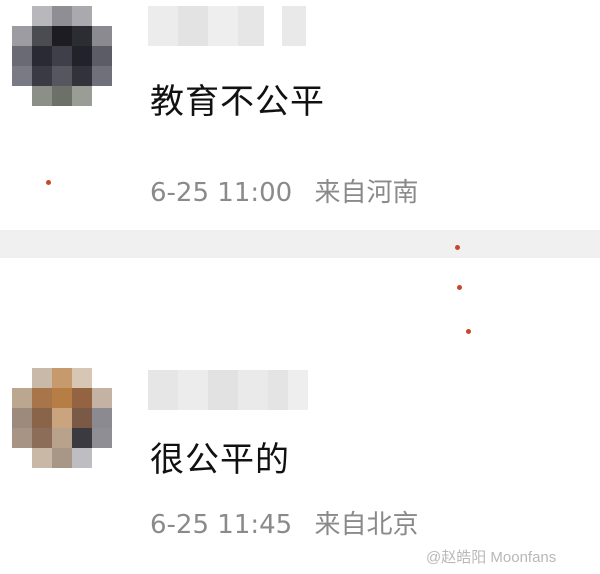 The height and width of the screenshot is (574, 600). I want to click on post-location: 来自河南, so click(366, 193).